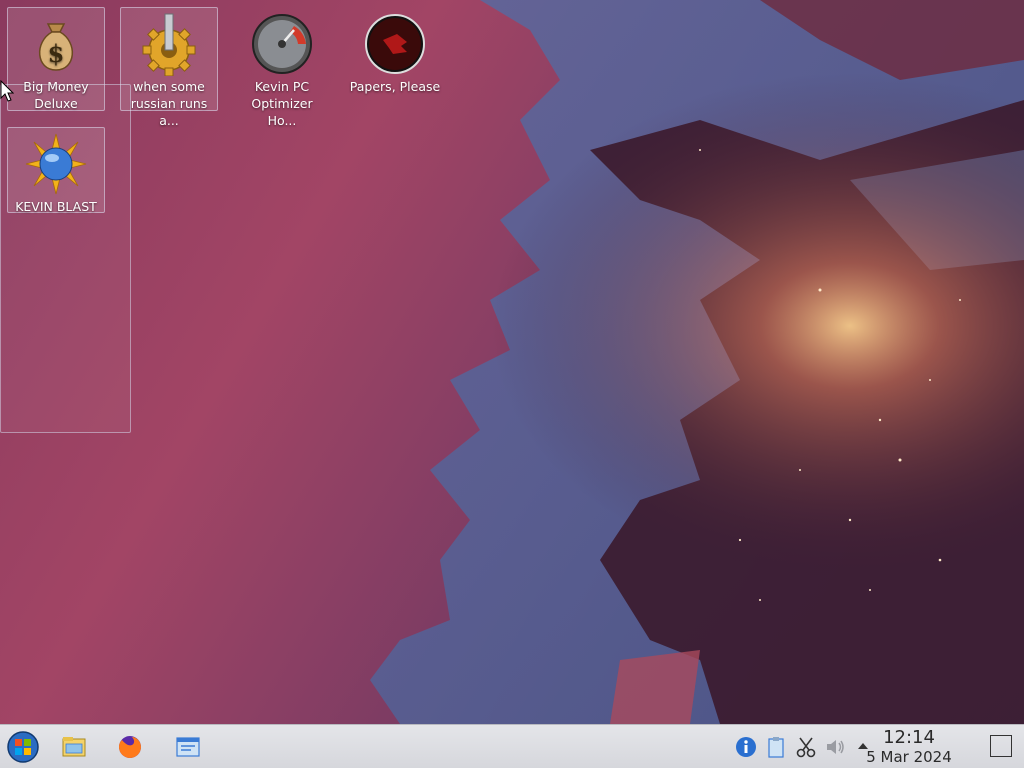  I want to click on scissors-icon, so click(806, 747).